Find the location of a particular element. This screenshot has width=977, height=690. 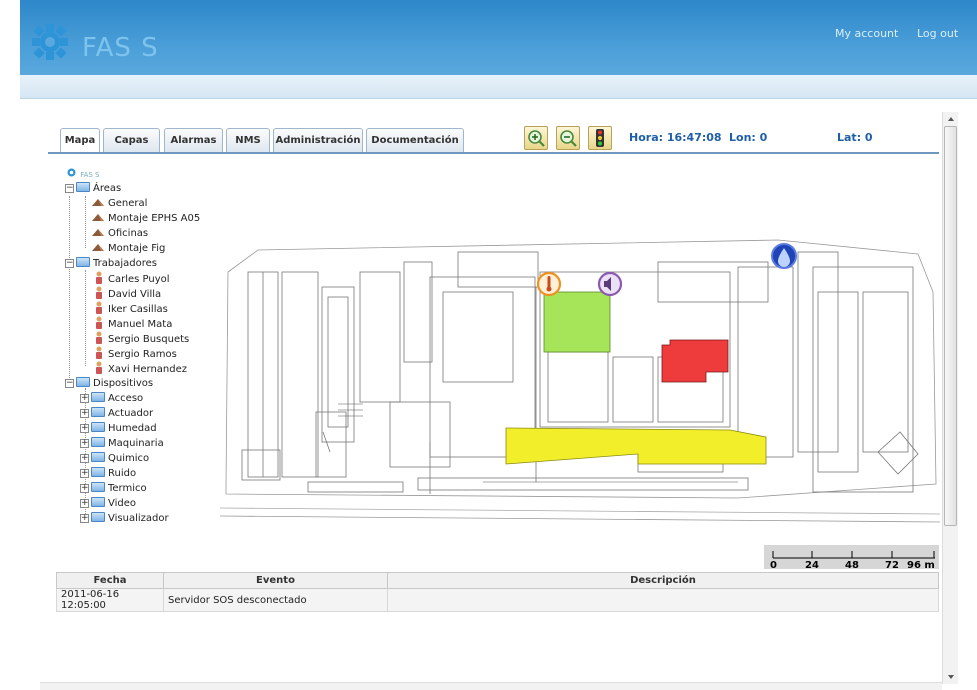

tree-item-device-group: + Maquinaria is located at coordinates (122, 443).